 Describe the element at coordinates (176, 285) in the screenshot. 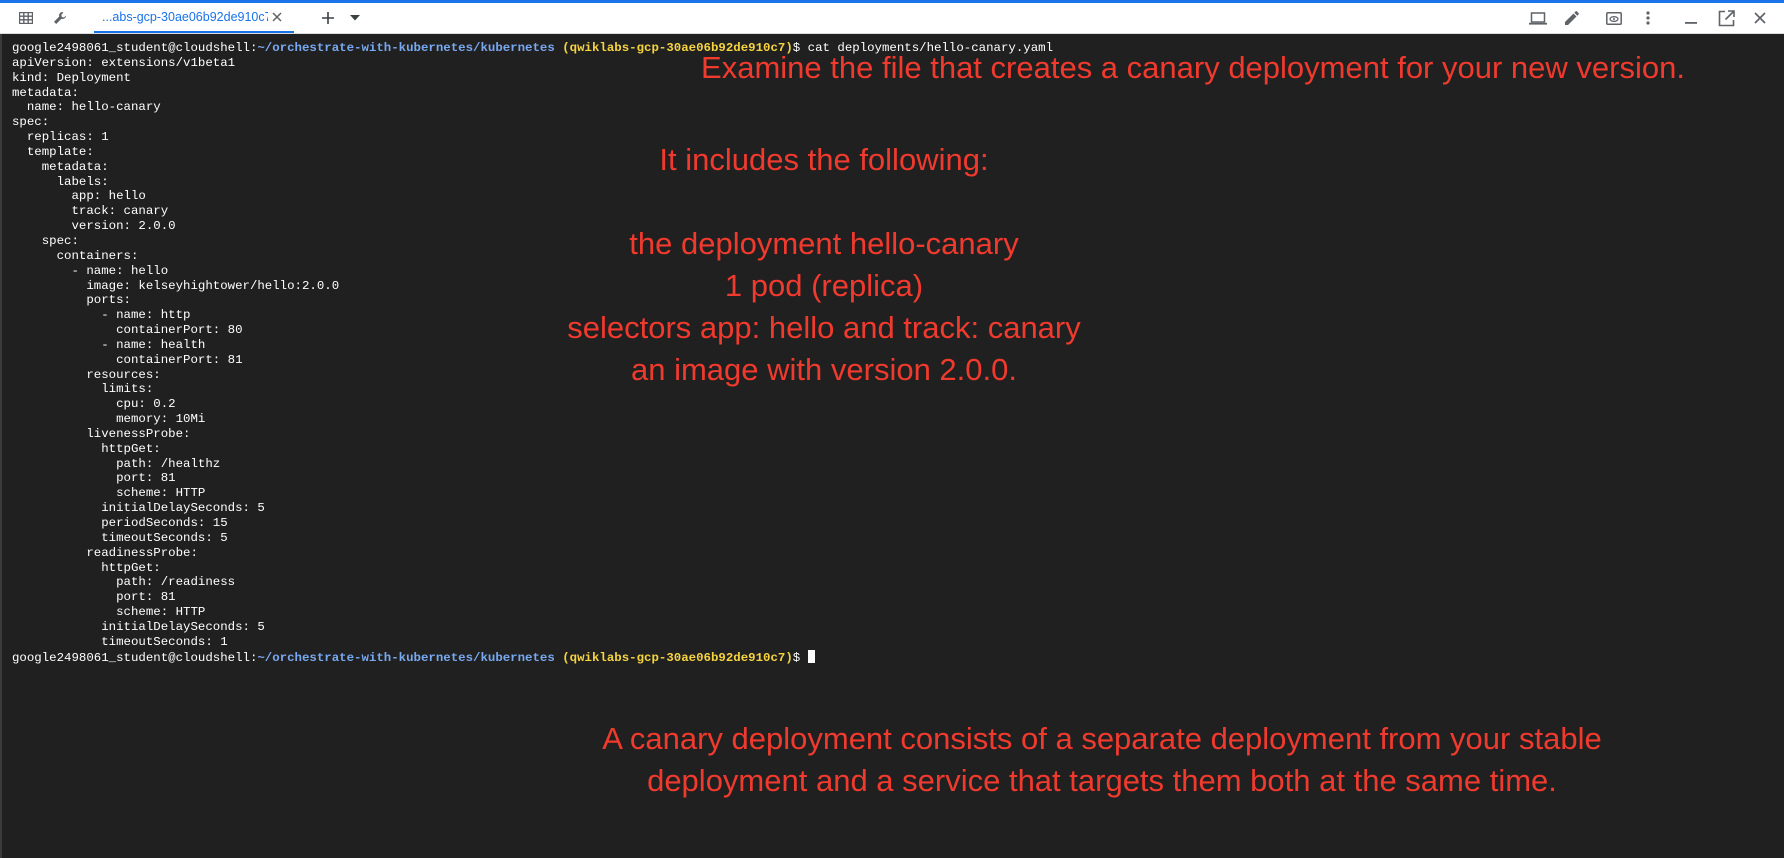

I see `yaml-line: image: kelseyhightower/hello:2.0.0` at that location.